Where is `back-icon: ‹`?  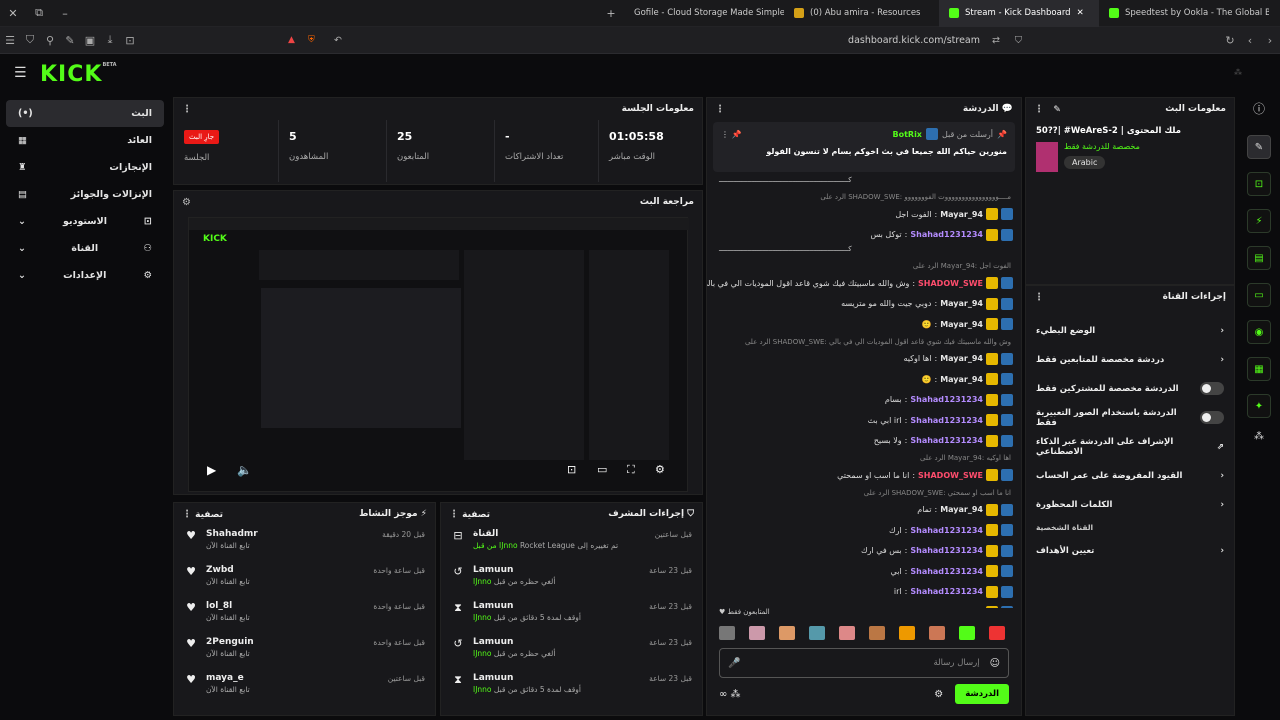 back-icon: ‹ is located at coordinates (1250, 40).